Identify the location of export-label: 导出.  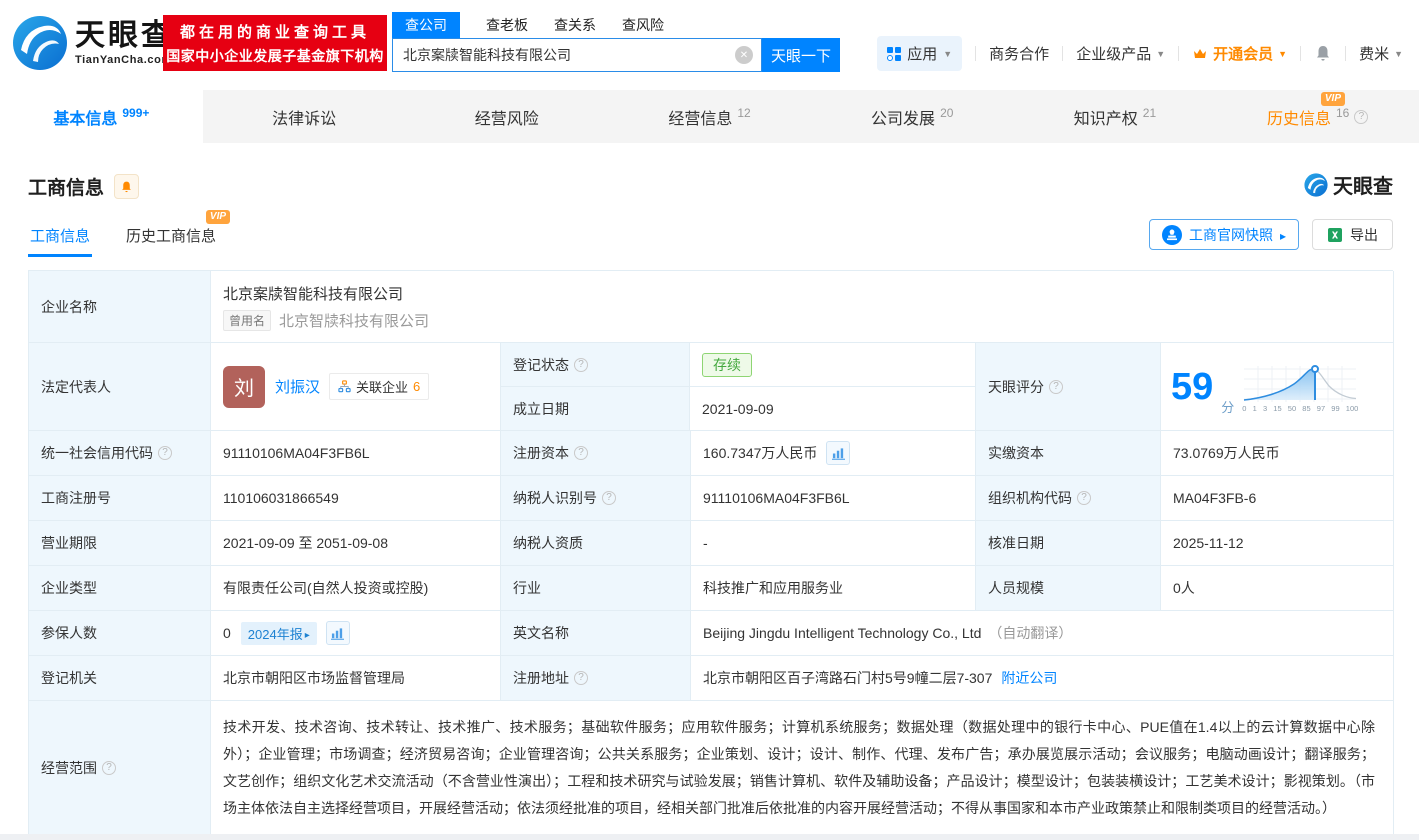
(1364, 234).